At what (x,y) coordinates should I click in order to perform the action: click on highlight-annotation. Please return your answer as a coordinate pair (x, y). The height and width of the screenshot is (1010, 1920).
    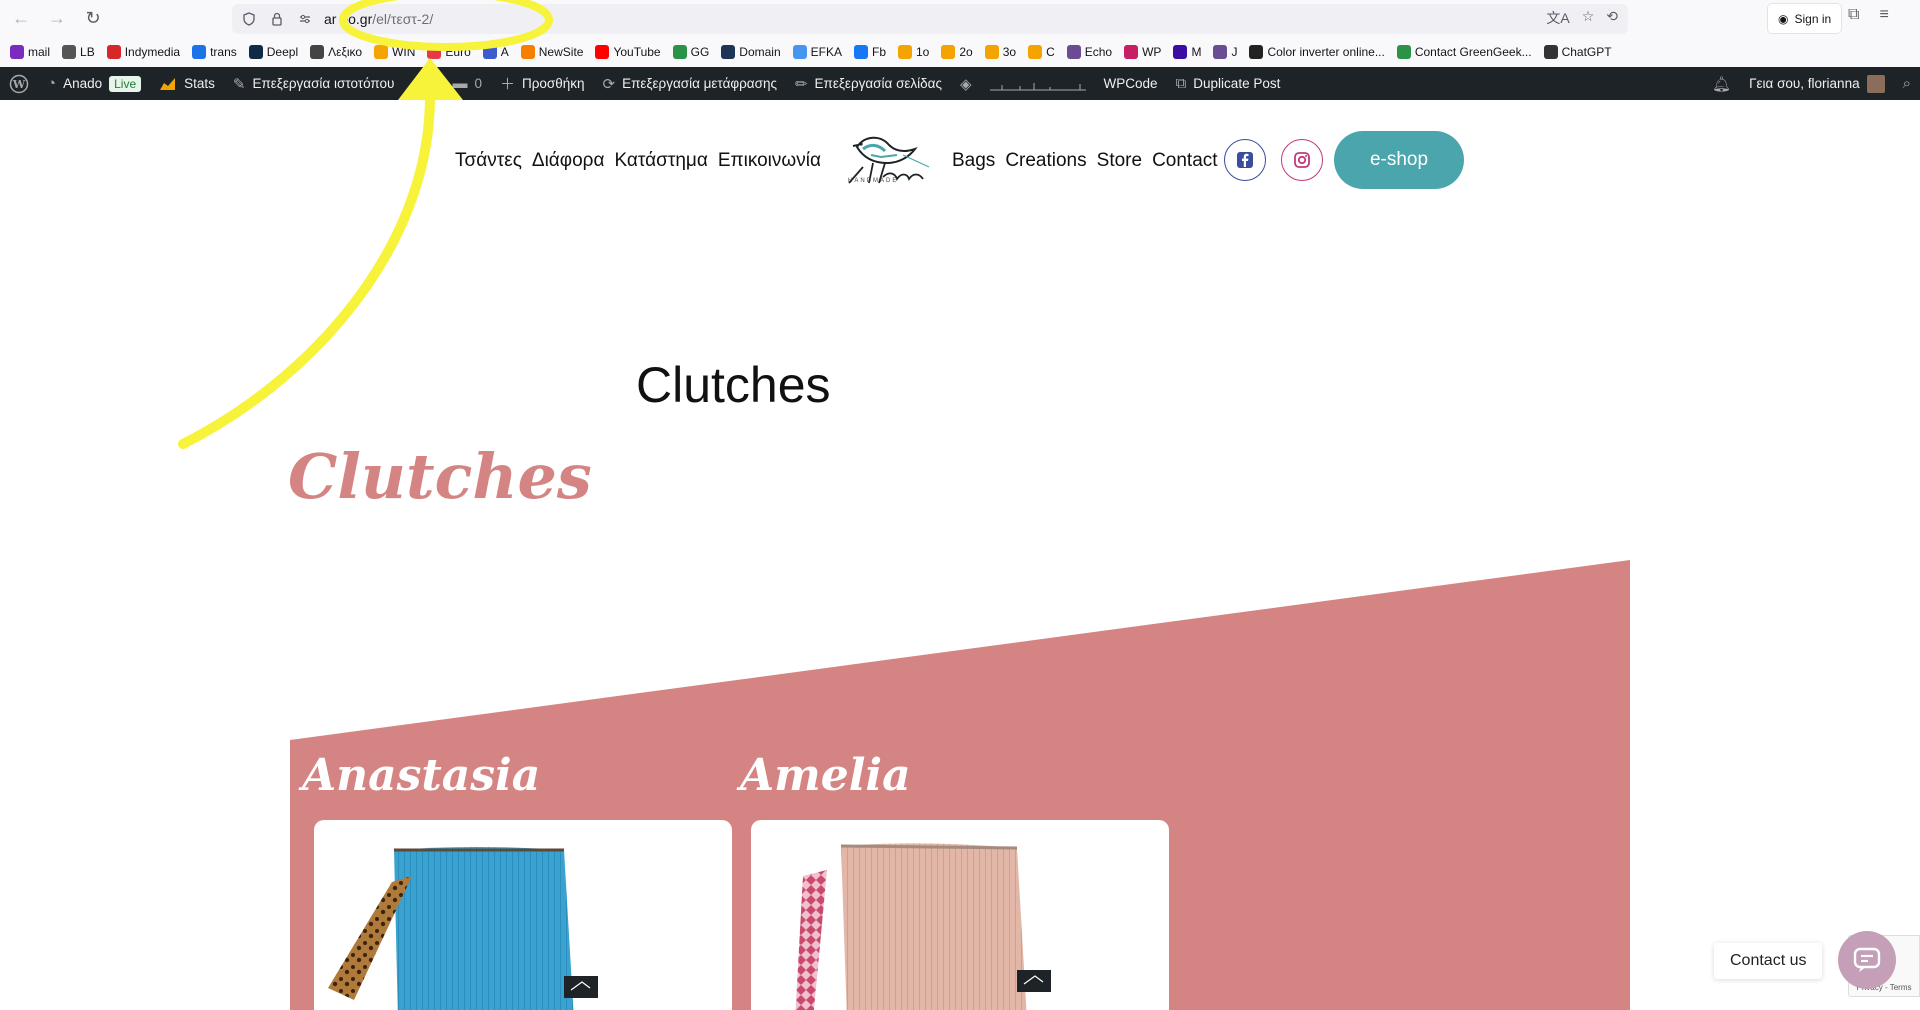
    Looking at the image, I should click on (365, 224).